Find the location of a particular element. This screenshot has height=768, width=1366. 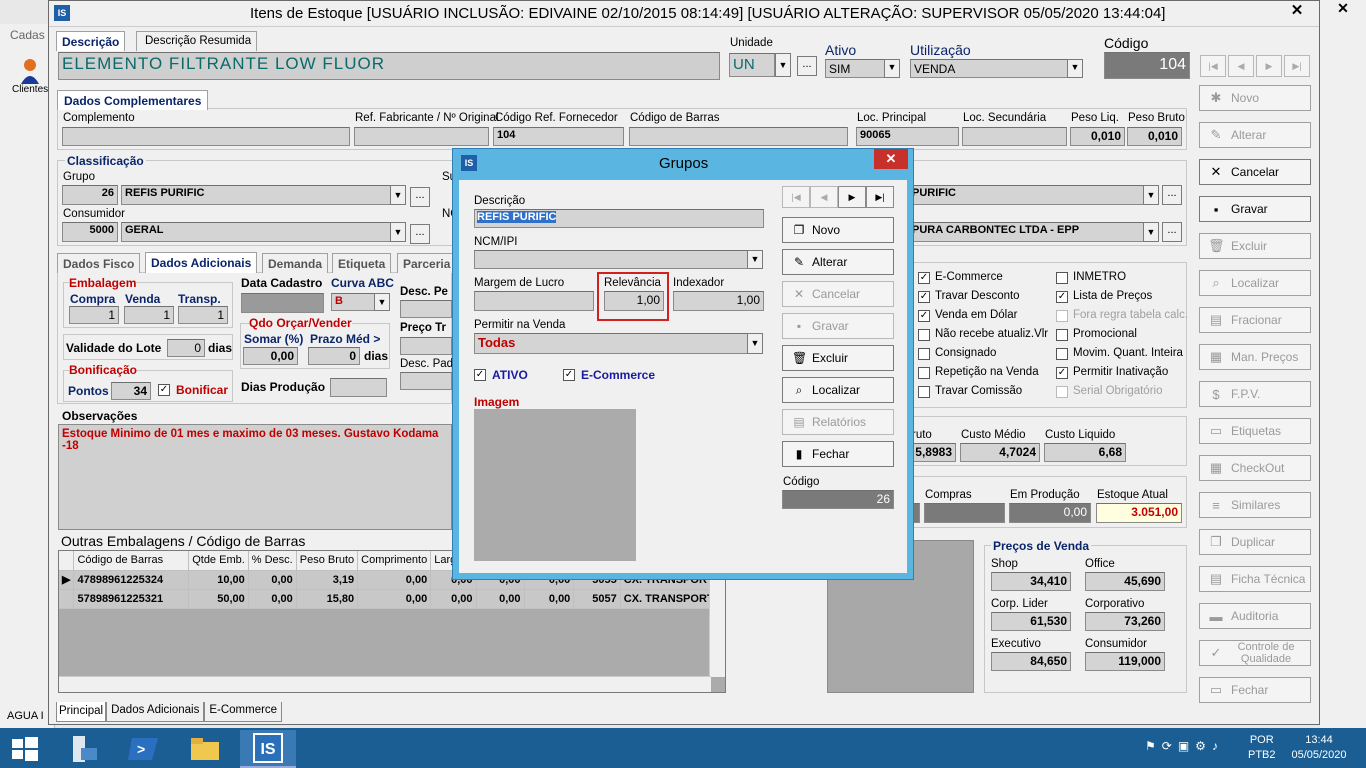

side-button-duplicar: ❐ Duplicar is located at coordinates (1255, 542).